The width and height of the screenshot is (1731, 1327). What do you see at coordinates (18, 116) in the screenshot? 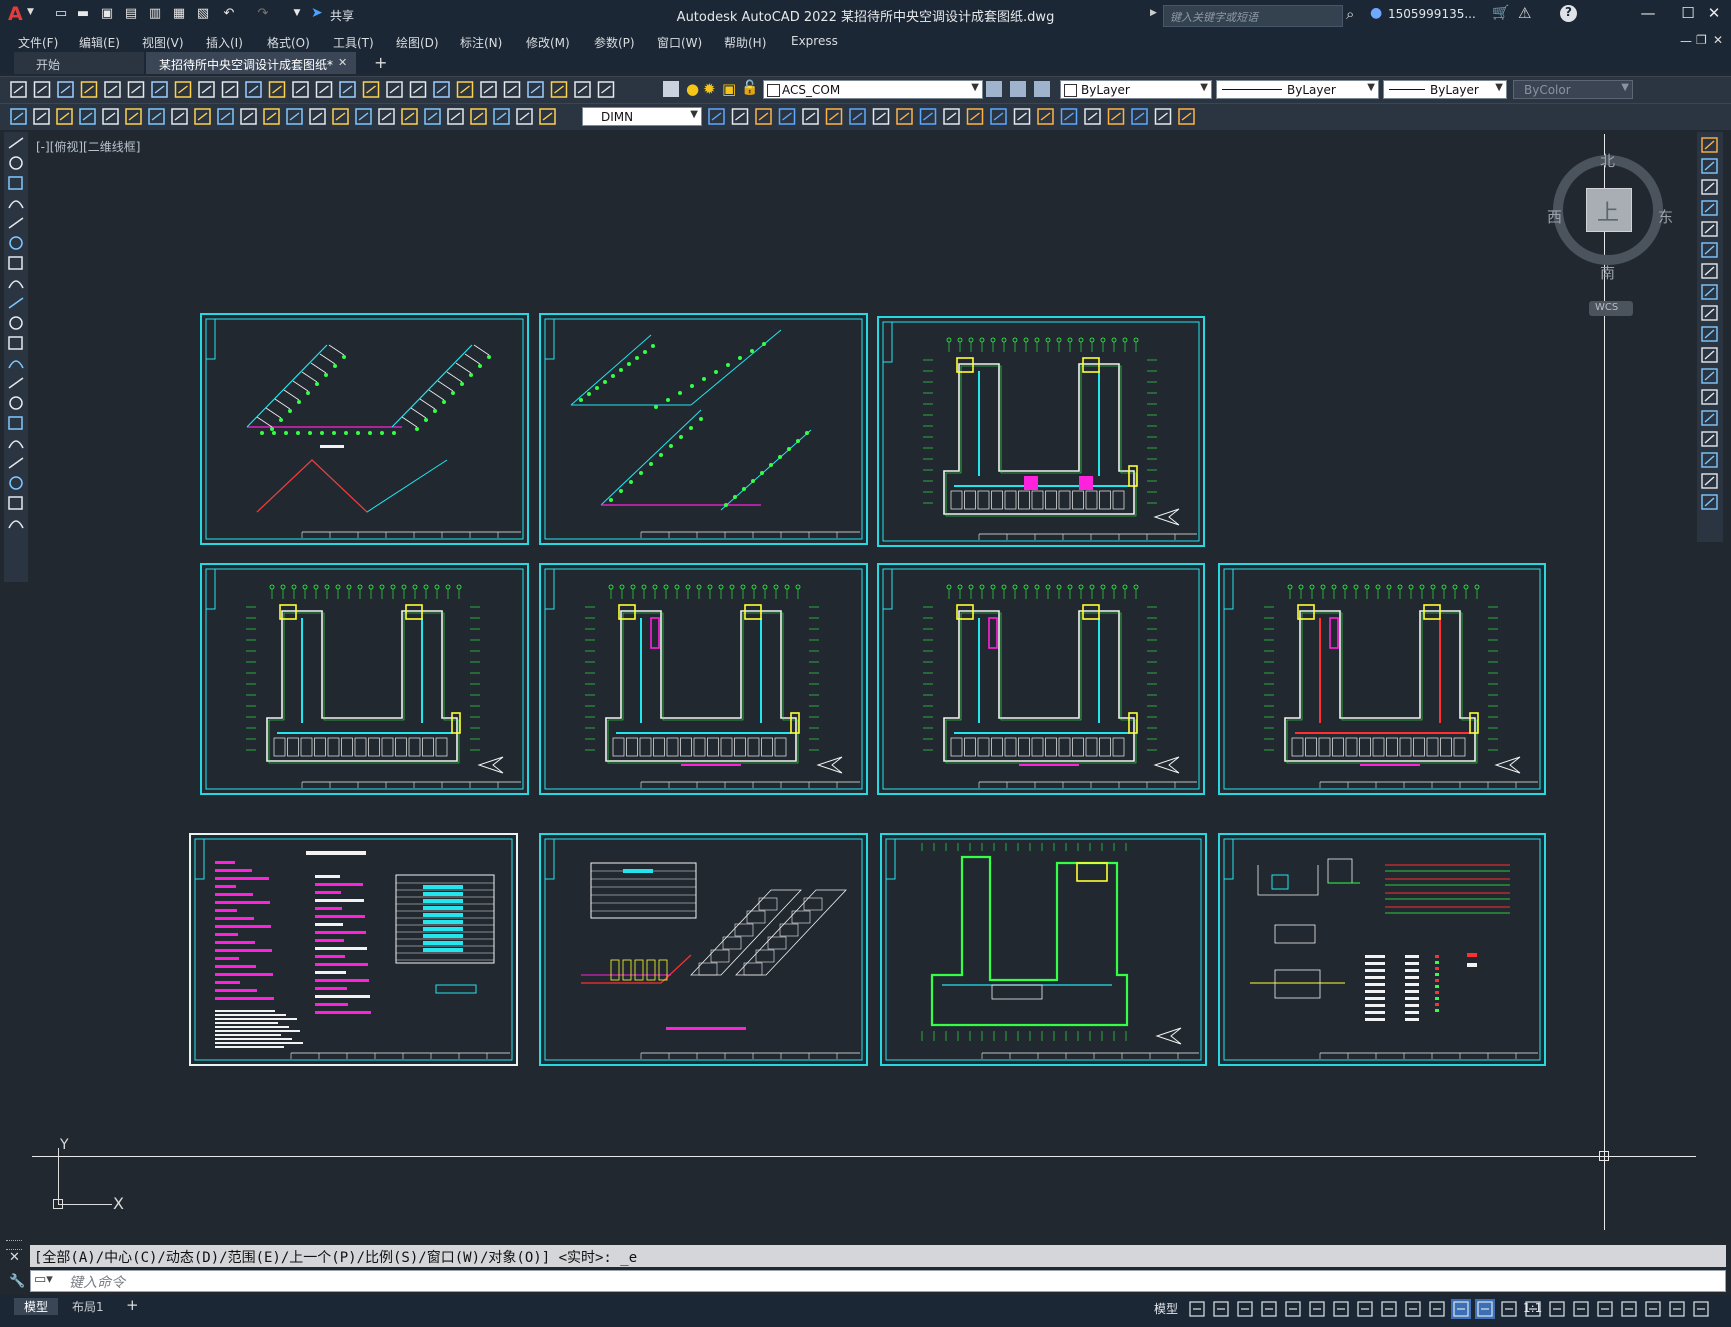
I see `dim-linear-icon` at bounding box center [18, 116].